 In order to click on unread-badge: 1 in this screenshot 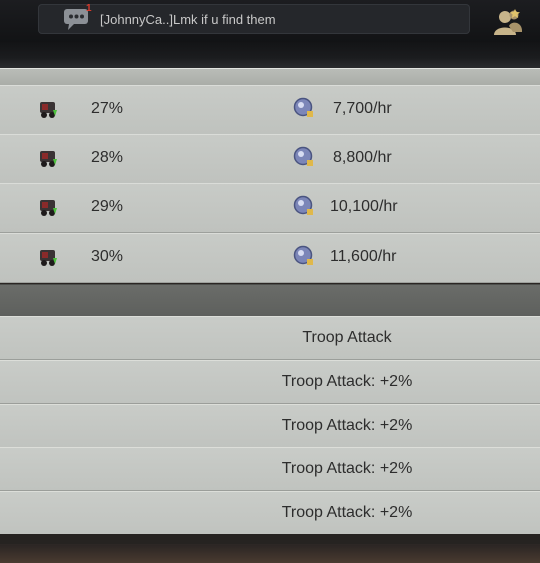, I will do `click(89, 8)`.